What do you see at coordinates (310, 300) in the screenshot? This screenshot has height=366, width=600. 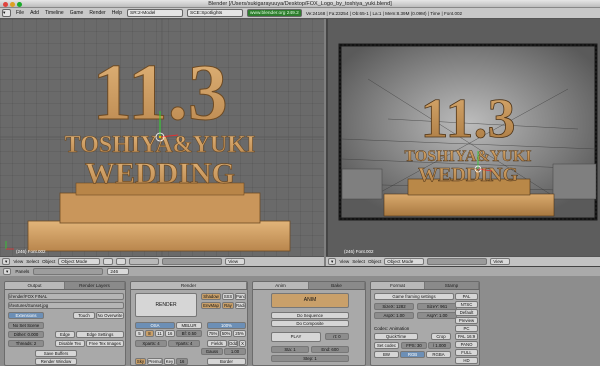 I see `anim-button: ANIM` at bounding box center [310, 300].